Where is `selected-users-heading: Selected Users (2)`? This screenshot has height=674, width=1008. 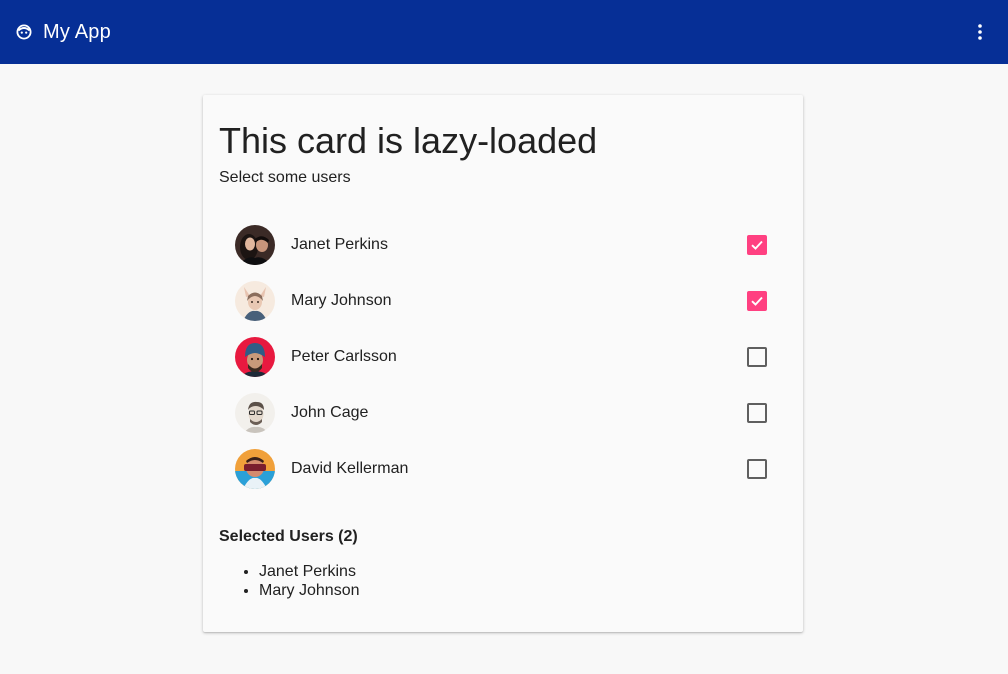
selected-users-heading: Selected Users (2) is located at coordinates (288, 536).